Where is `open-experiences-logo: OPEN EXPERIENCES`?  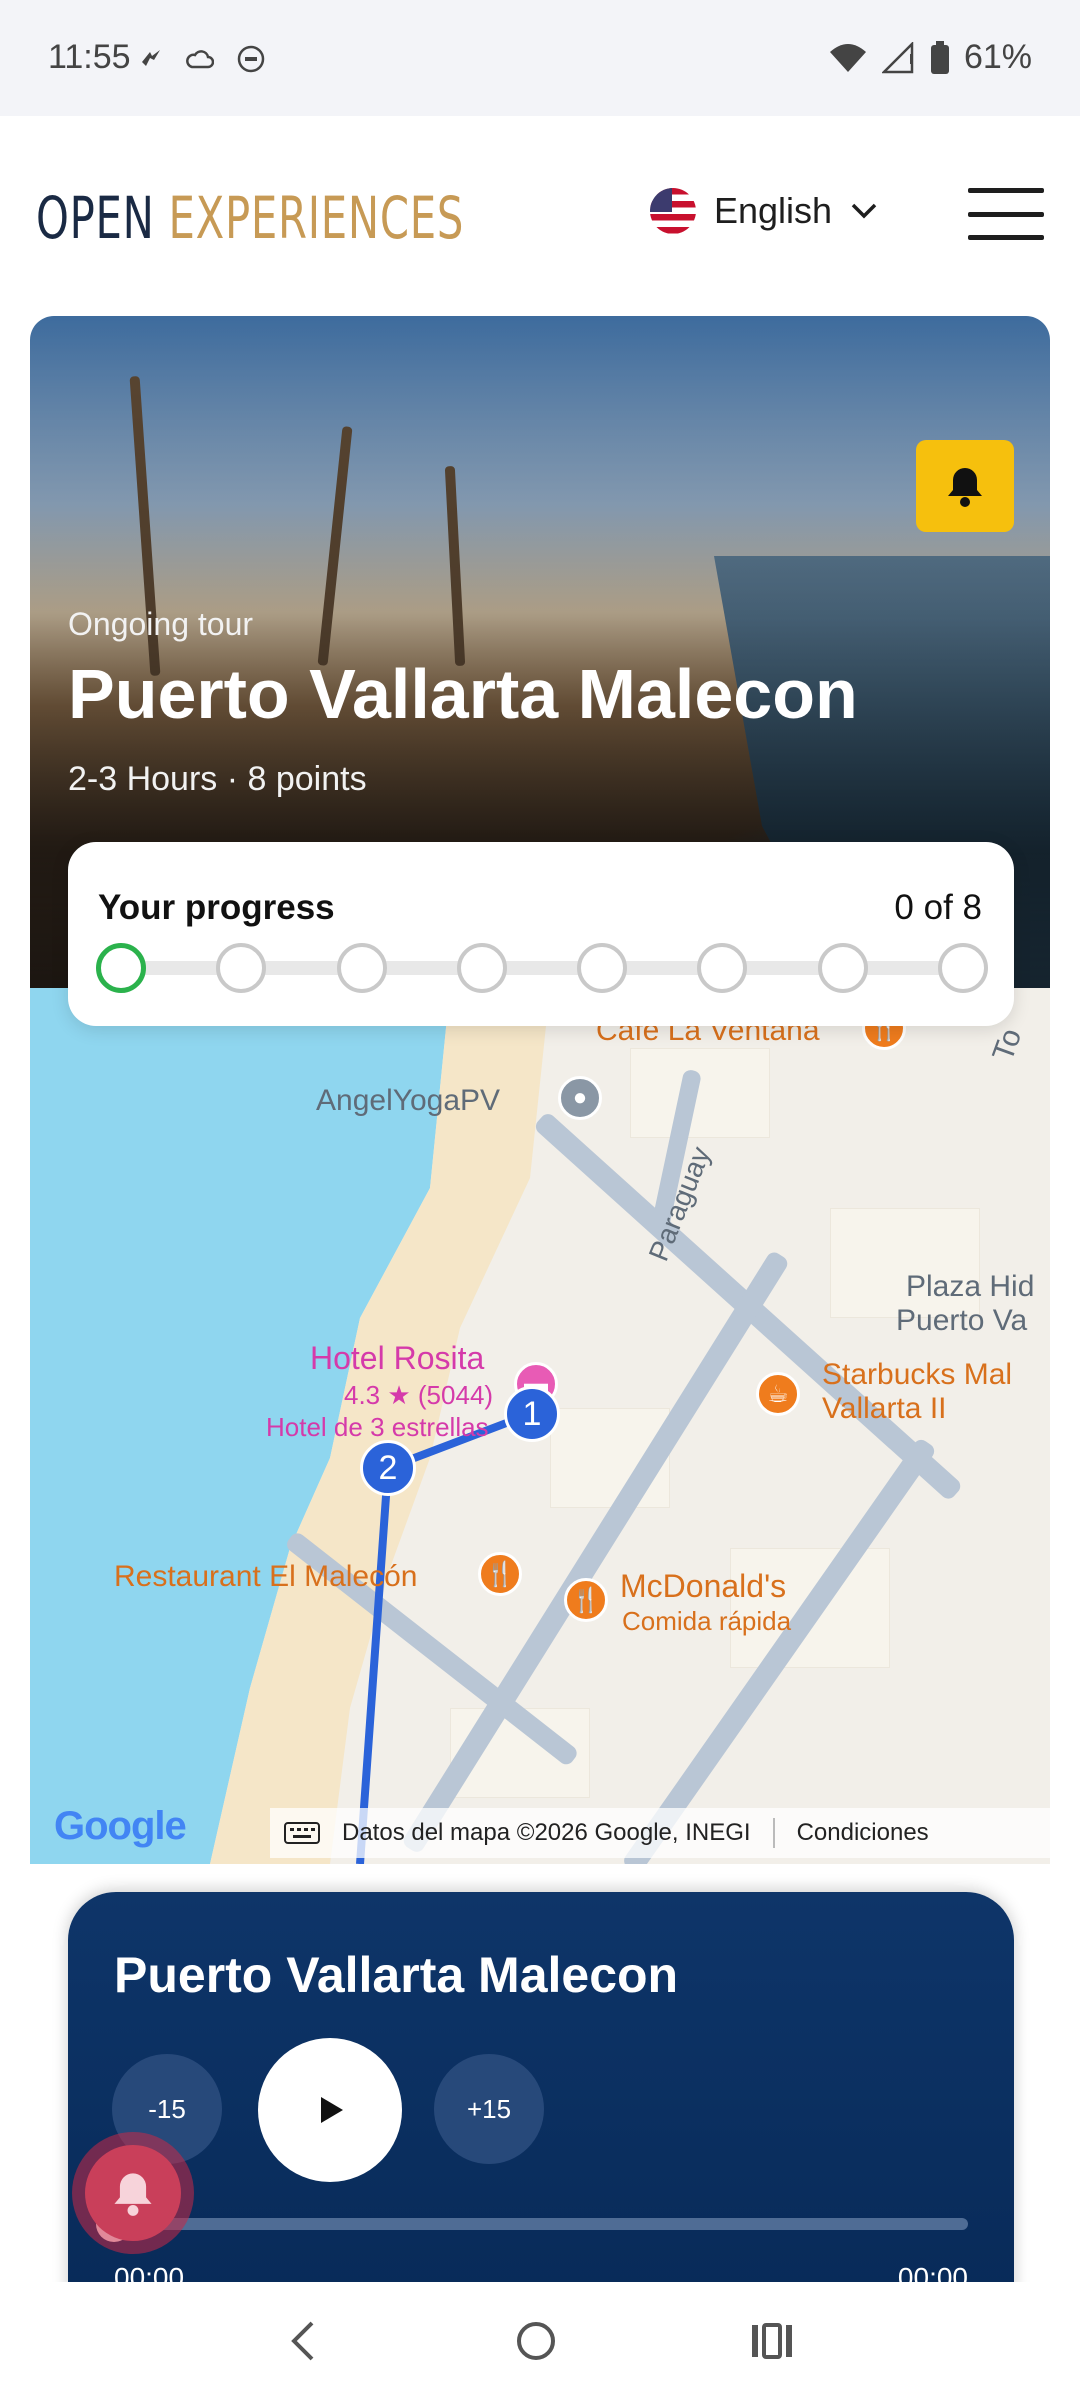
open-experiences-logo: OPEN EXPERIENCES is located at coordinates (250, 218).